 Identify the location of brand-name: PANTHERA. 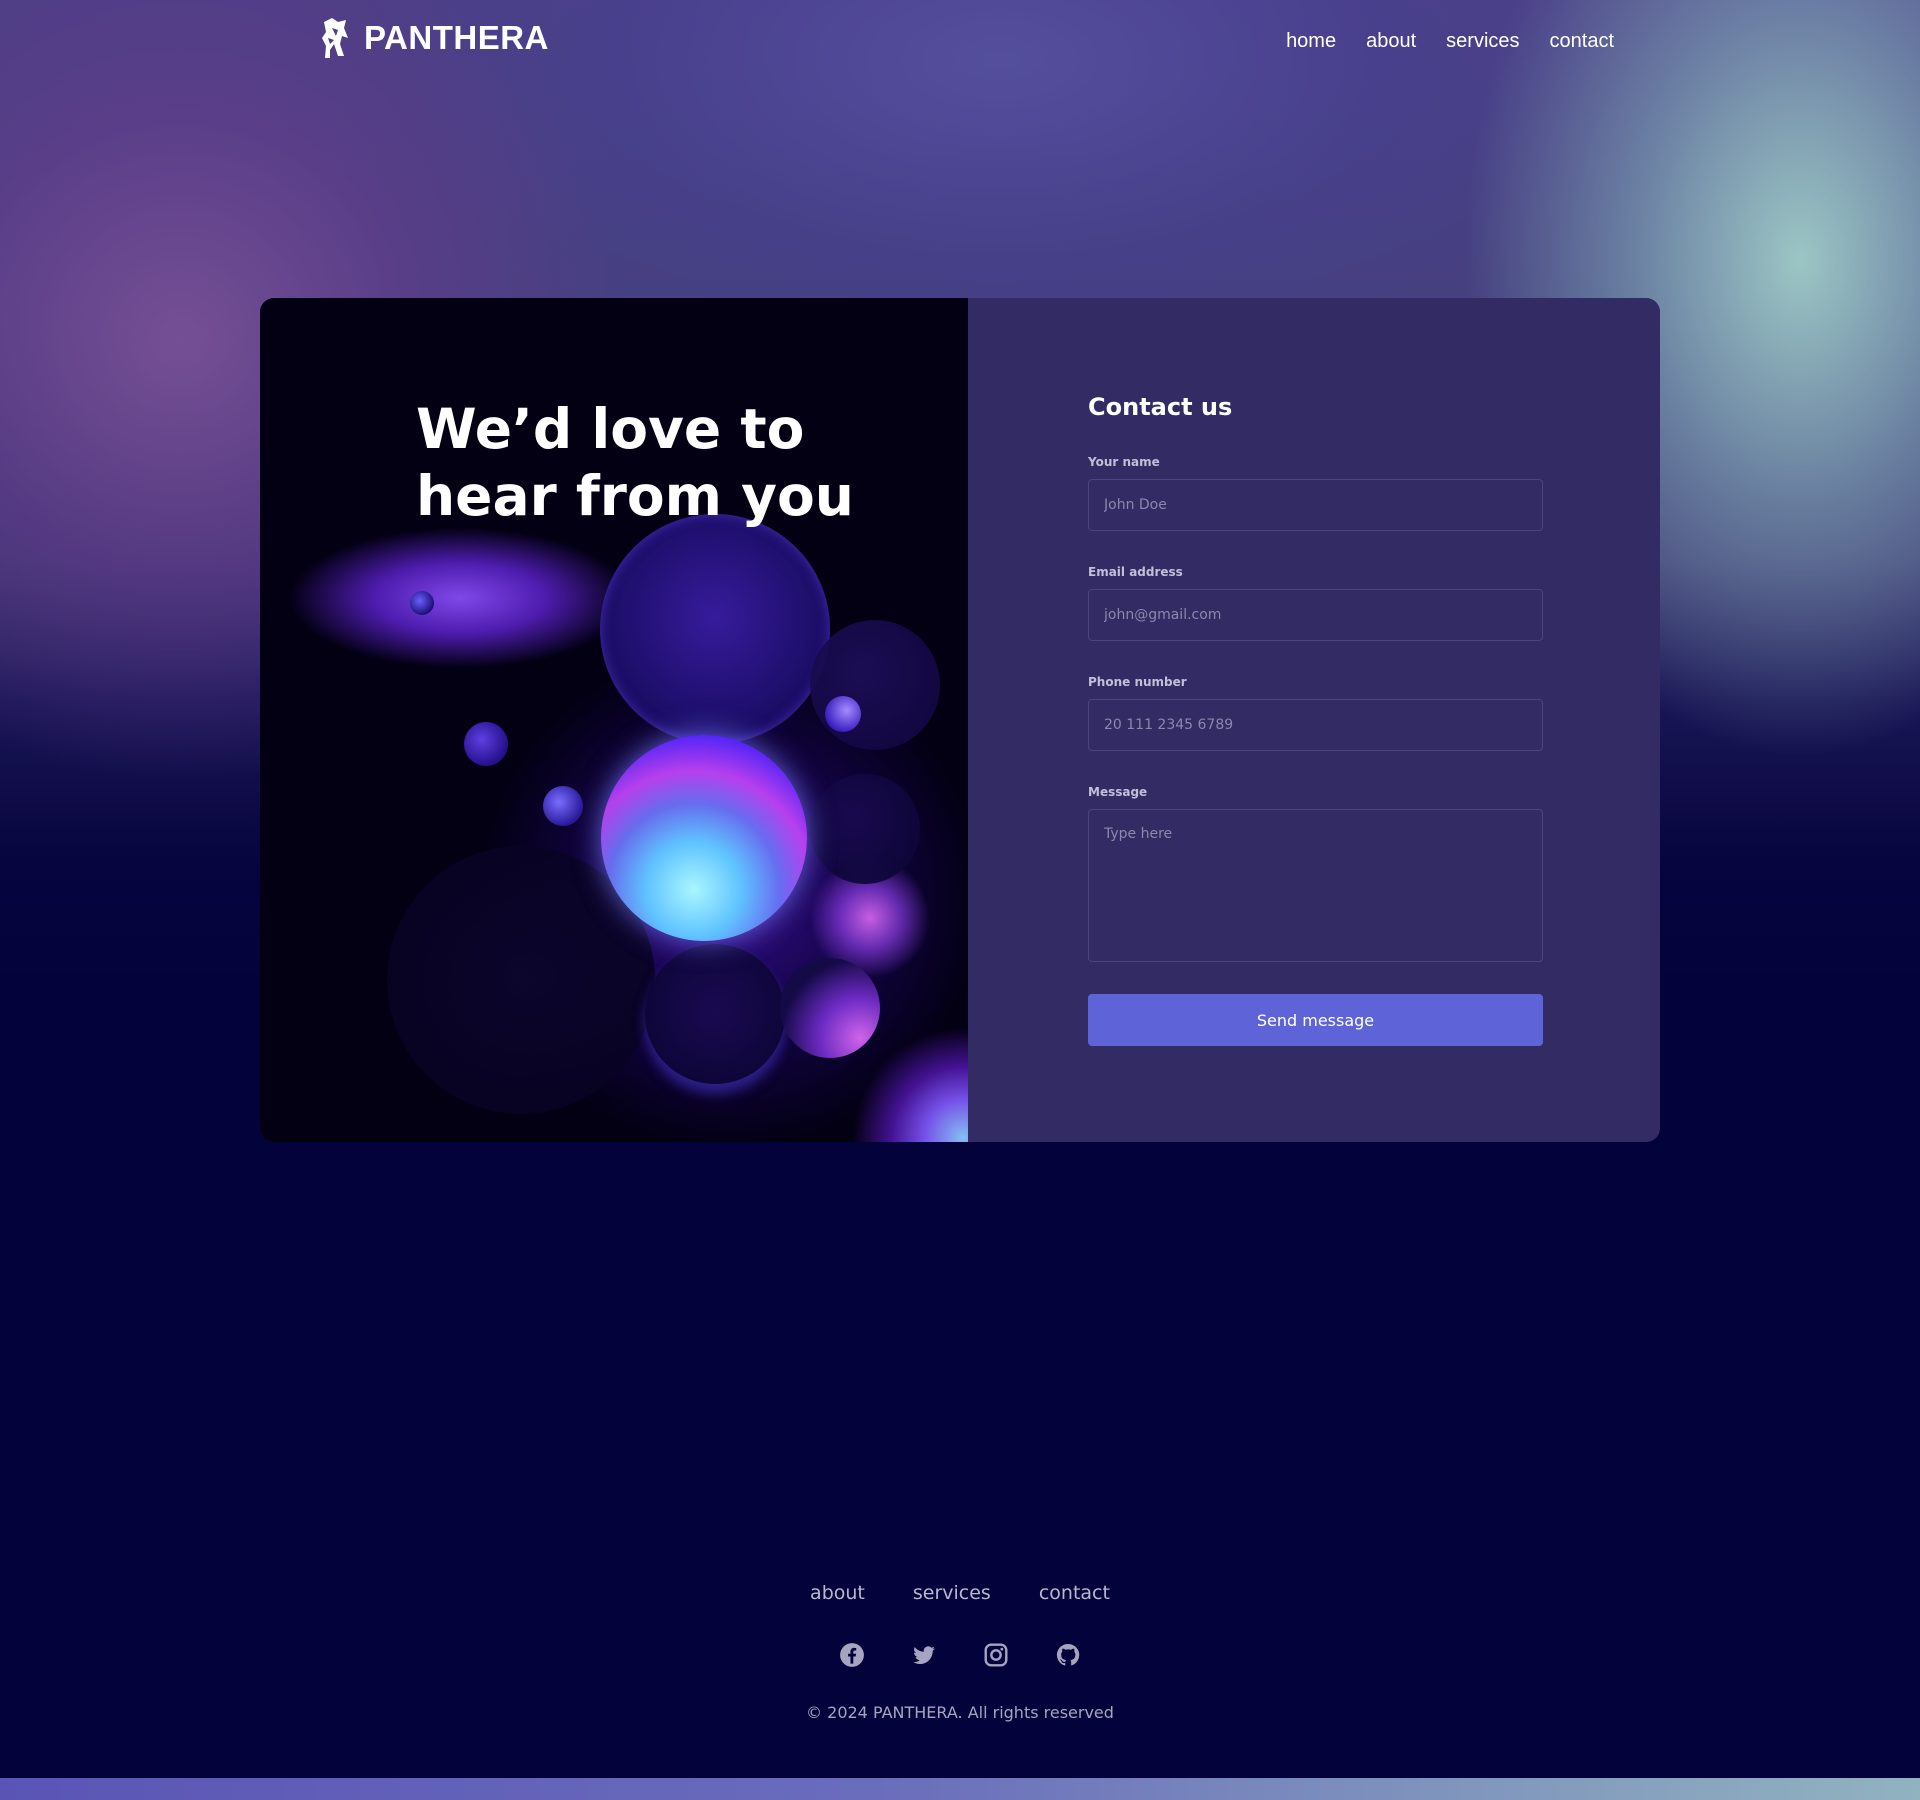
(456, 37).